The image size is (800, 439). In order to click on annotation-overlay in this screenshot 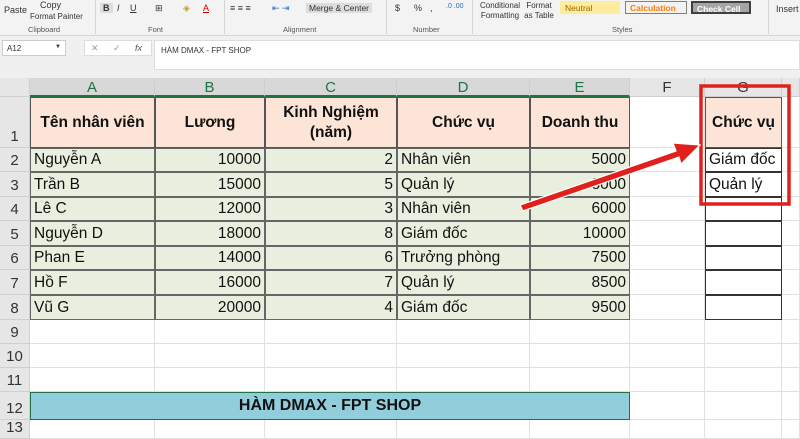, I will do `click(655, 148)`.